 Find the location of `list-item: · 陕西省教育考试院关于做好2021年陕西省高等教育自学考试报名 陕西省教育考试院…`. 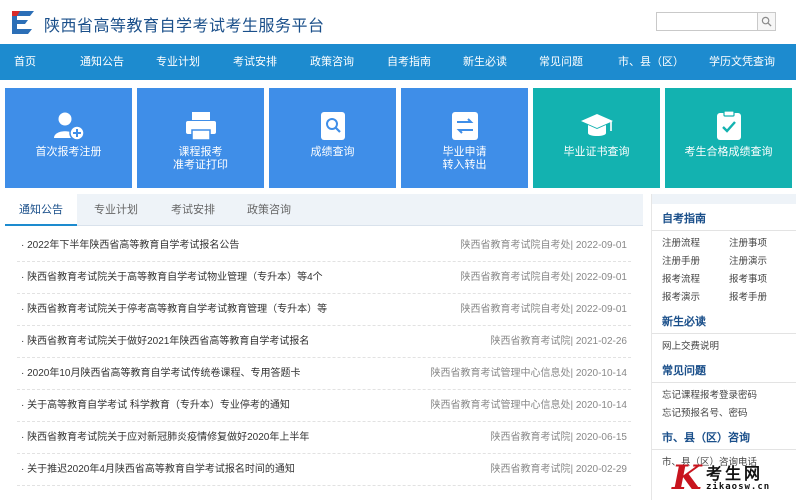

list-item: · 陕西省教育考试院关于做好2021年陕西省高等教育自学考试报名 陕西省教育考试院… is located at coordinates (324, 342).